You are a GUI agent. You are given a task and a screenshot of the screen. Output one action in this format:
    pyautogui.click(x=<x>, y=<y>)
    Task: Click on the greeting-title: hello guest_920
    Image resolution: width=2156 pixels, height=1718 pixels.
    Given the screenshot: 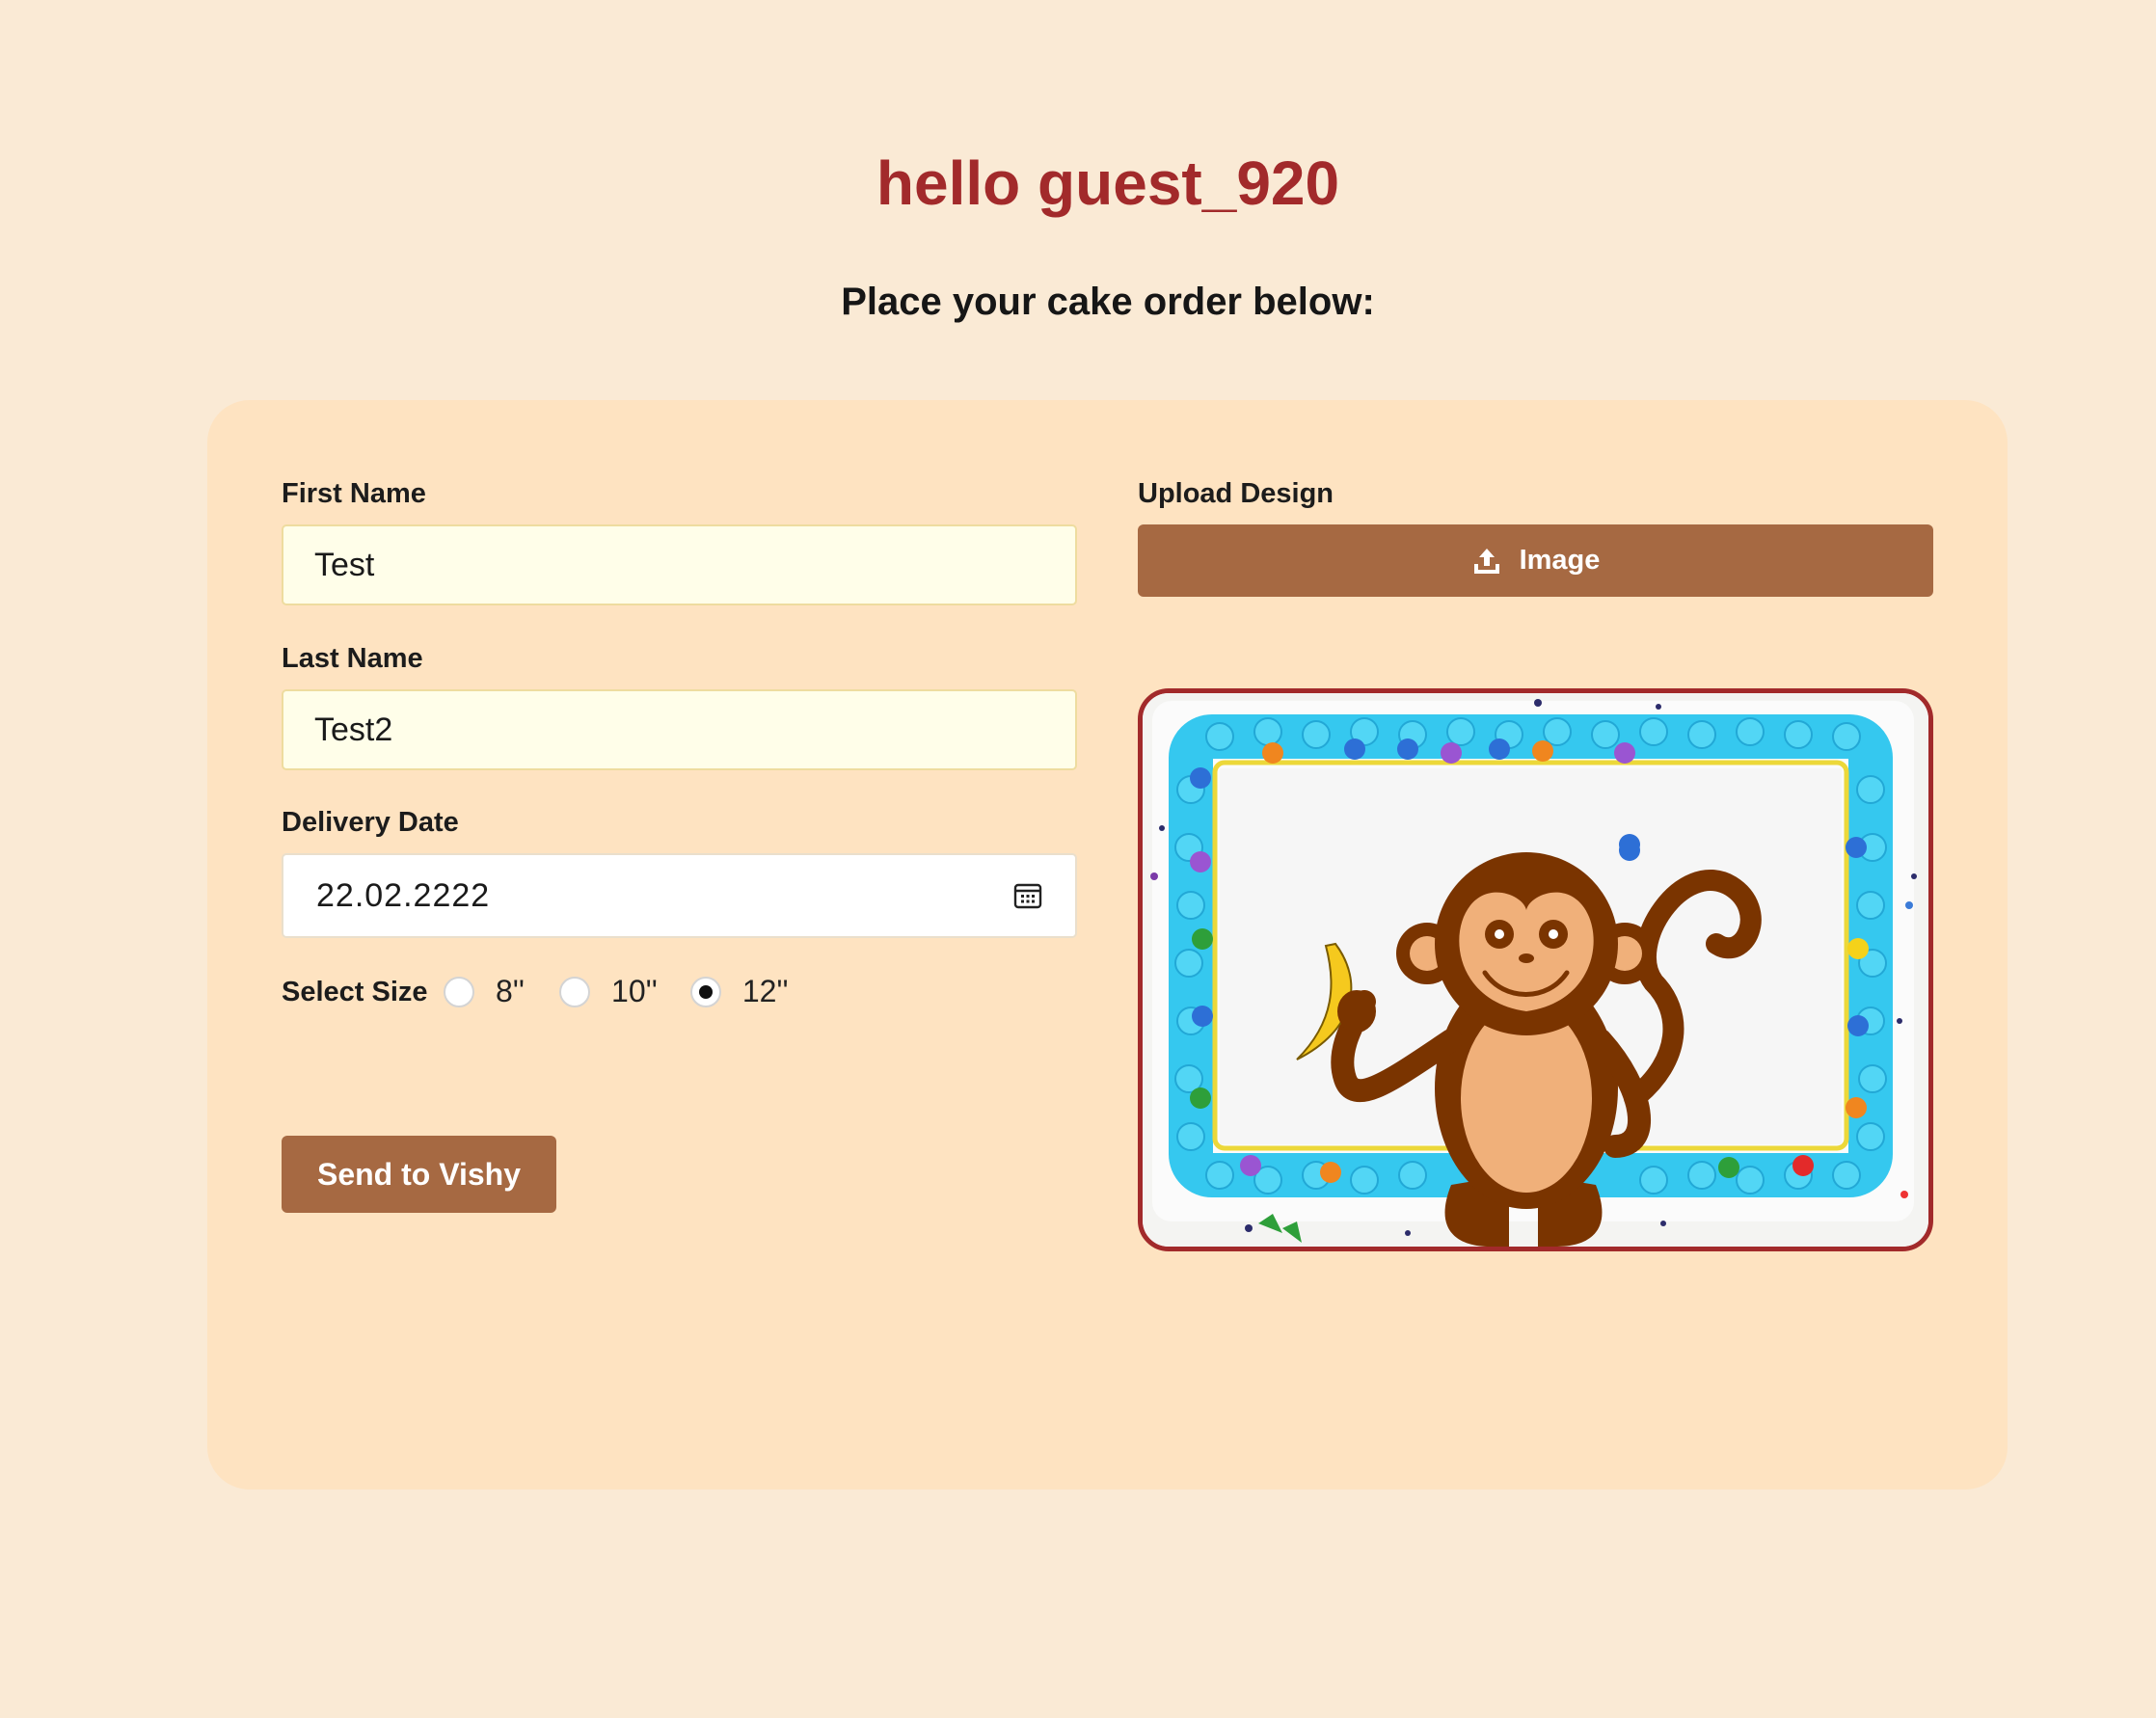 What is the action you would take?
    pyautogui.click(x=1108, y=183)
    